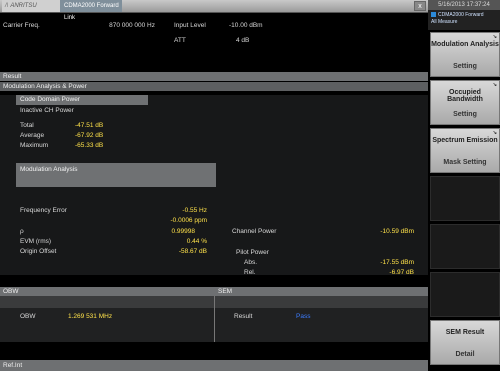 The height and width of the screenshot is (371, 500). I want to click on inactive-ch-label: Inactive CH Power, so click(47, 110).